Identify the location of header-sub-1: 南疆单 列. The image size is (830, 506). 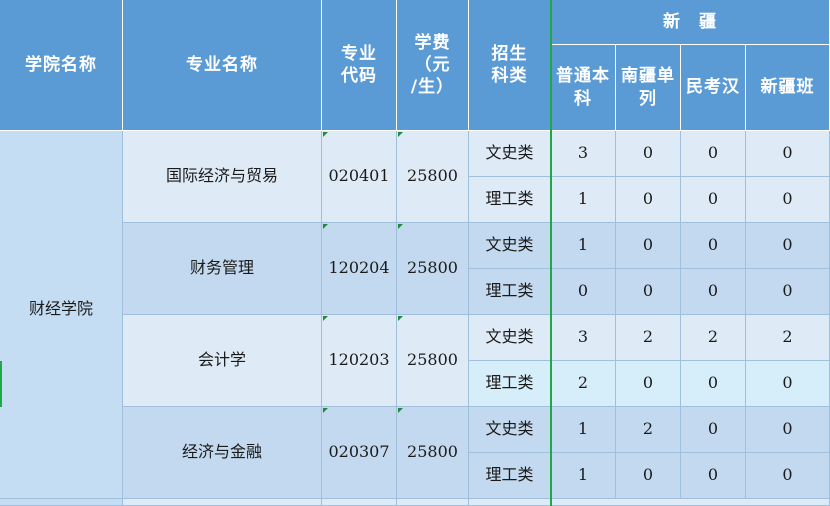
(648, 88).